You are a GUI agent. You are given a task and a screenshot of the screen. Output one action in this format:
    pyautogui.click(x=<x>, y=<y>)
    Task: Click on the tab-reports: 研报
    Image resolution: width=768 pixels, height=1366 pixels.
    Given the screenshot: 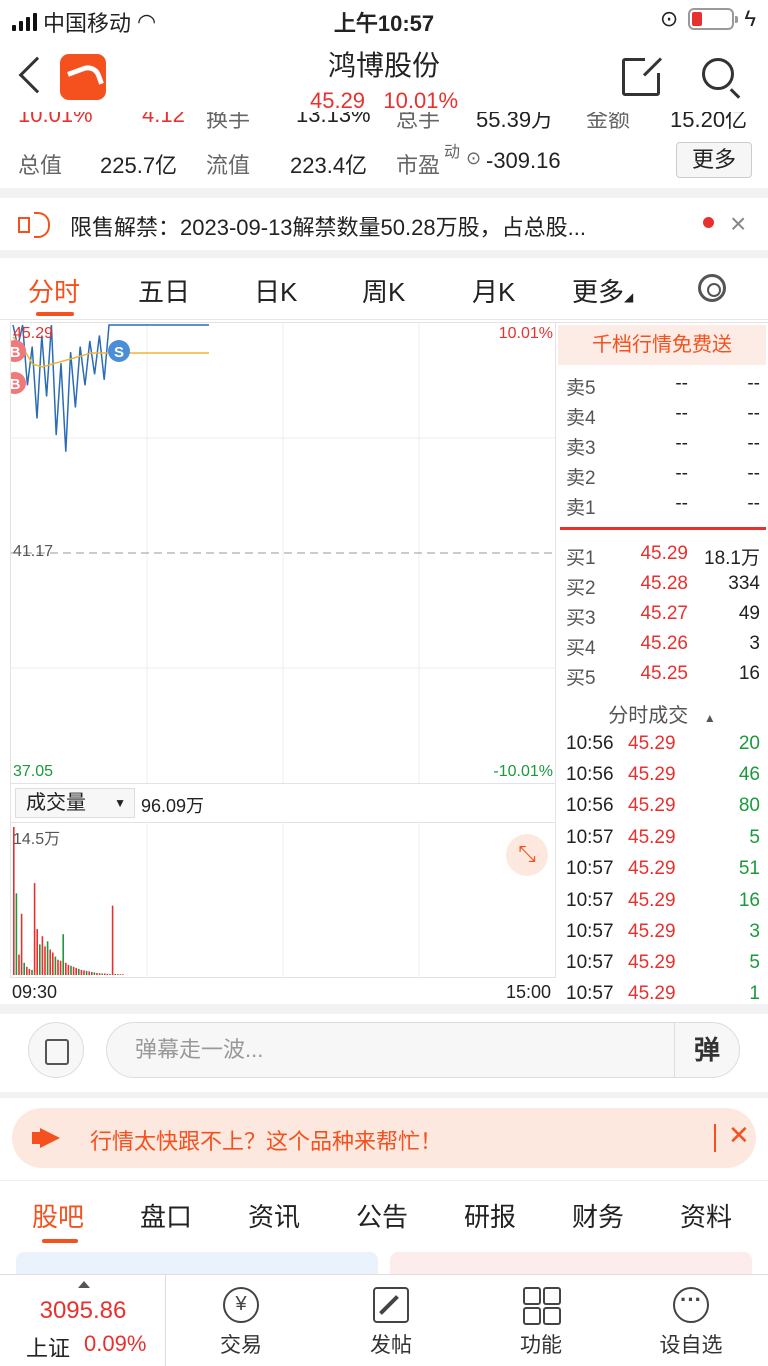 What is the action you would take?
    pyautogui.click(x=490, y=1215)
    